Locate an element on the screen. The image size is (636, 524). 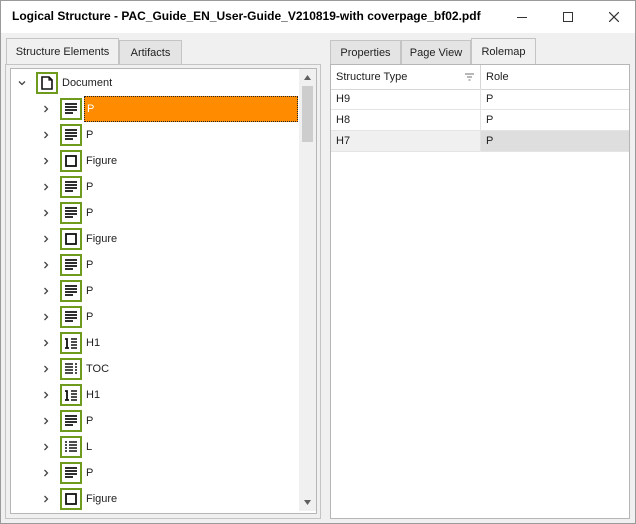
tab-page-view: Page View is located at coordinates (436, 52).